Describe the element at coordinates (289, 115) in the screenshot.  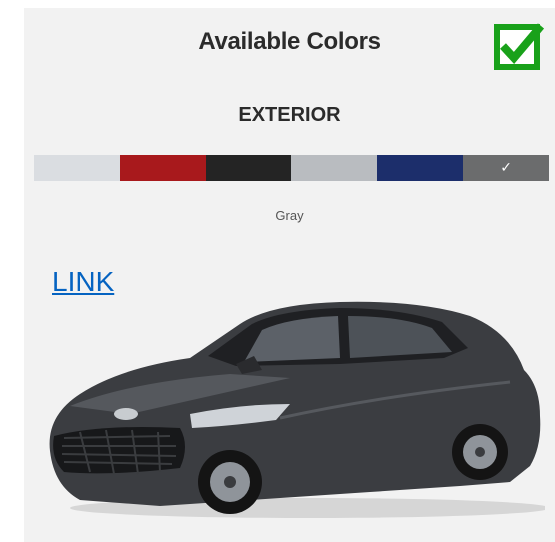
I see `section-heading-exterior: EXTERIOR` at that location.